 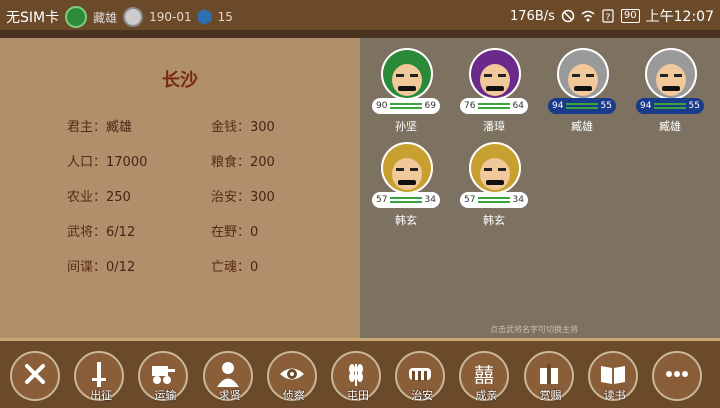 What do you see at coordinates (694, 106) in the screenshot?
I see `general-stat-right: 55` at bounding box center [694, 106].